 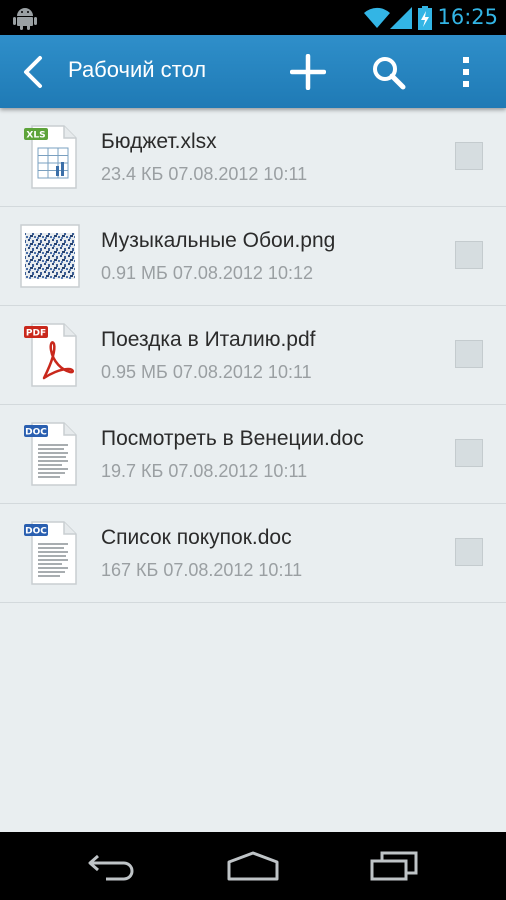 What do you see at coordinates (377, 17) in the screenshot?
I see `wifi-icon` at bounding box center [377, 17].